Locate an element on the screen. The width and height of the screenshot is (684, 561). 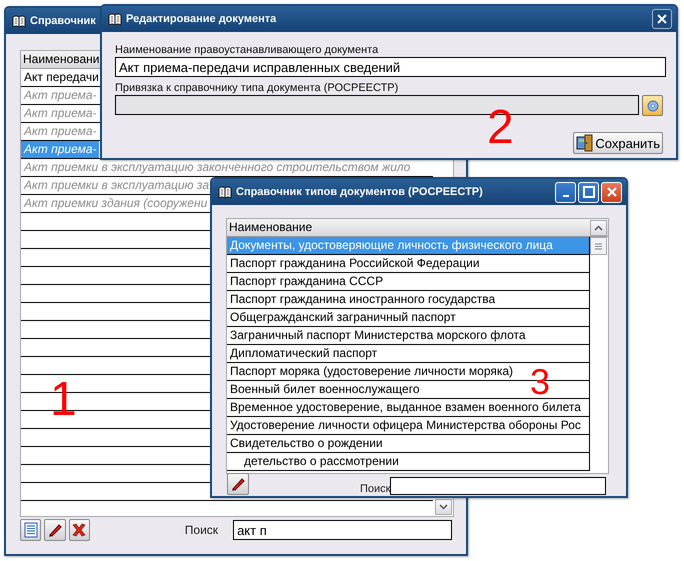
table-row: Временное удостоверение, выданное взамен военного билета is located at coordinates (408, 408).